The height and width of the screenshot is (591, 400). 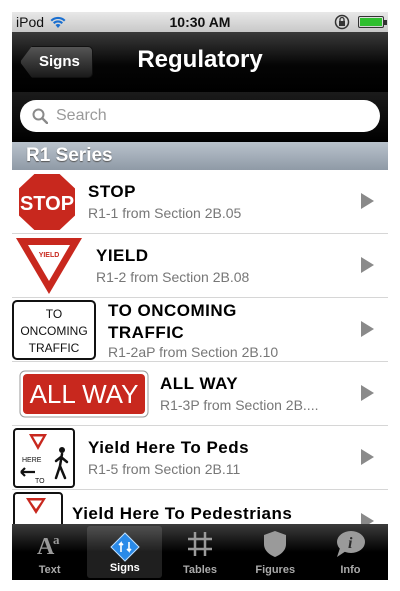 I want to click on tab-figures: Figures, so click(x=275, y=552).